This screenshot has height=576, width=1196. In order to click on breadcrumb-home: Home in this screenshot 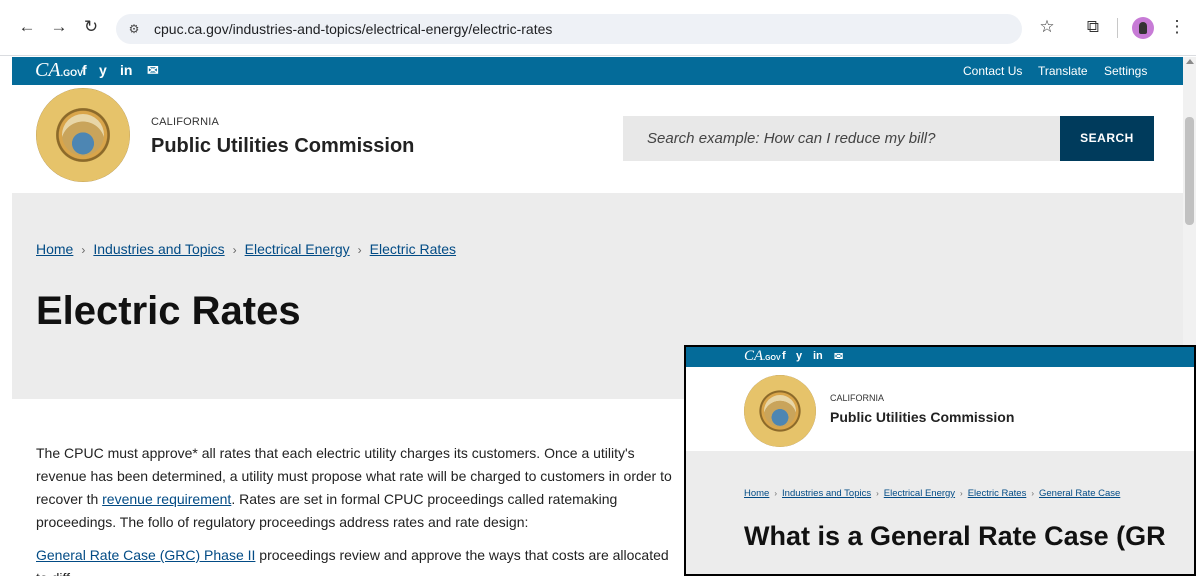, I will do `click(54, 249)`.